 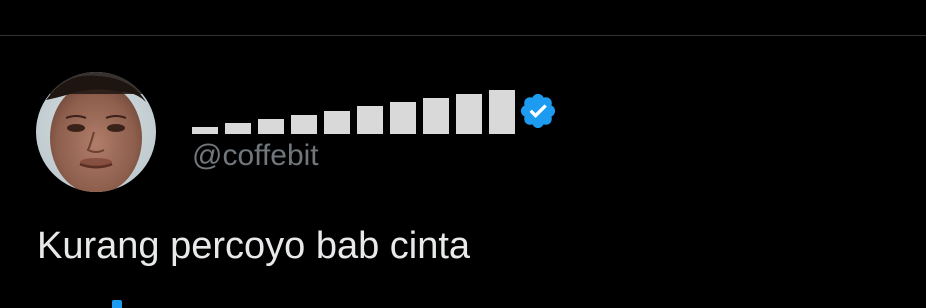 I want to click on action-icon-partial, so click(x=117, y=304).